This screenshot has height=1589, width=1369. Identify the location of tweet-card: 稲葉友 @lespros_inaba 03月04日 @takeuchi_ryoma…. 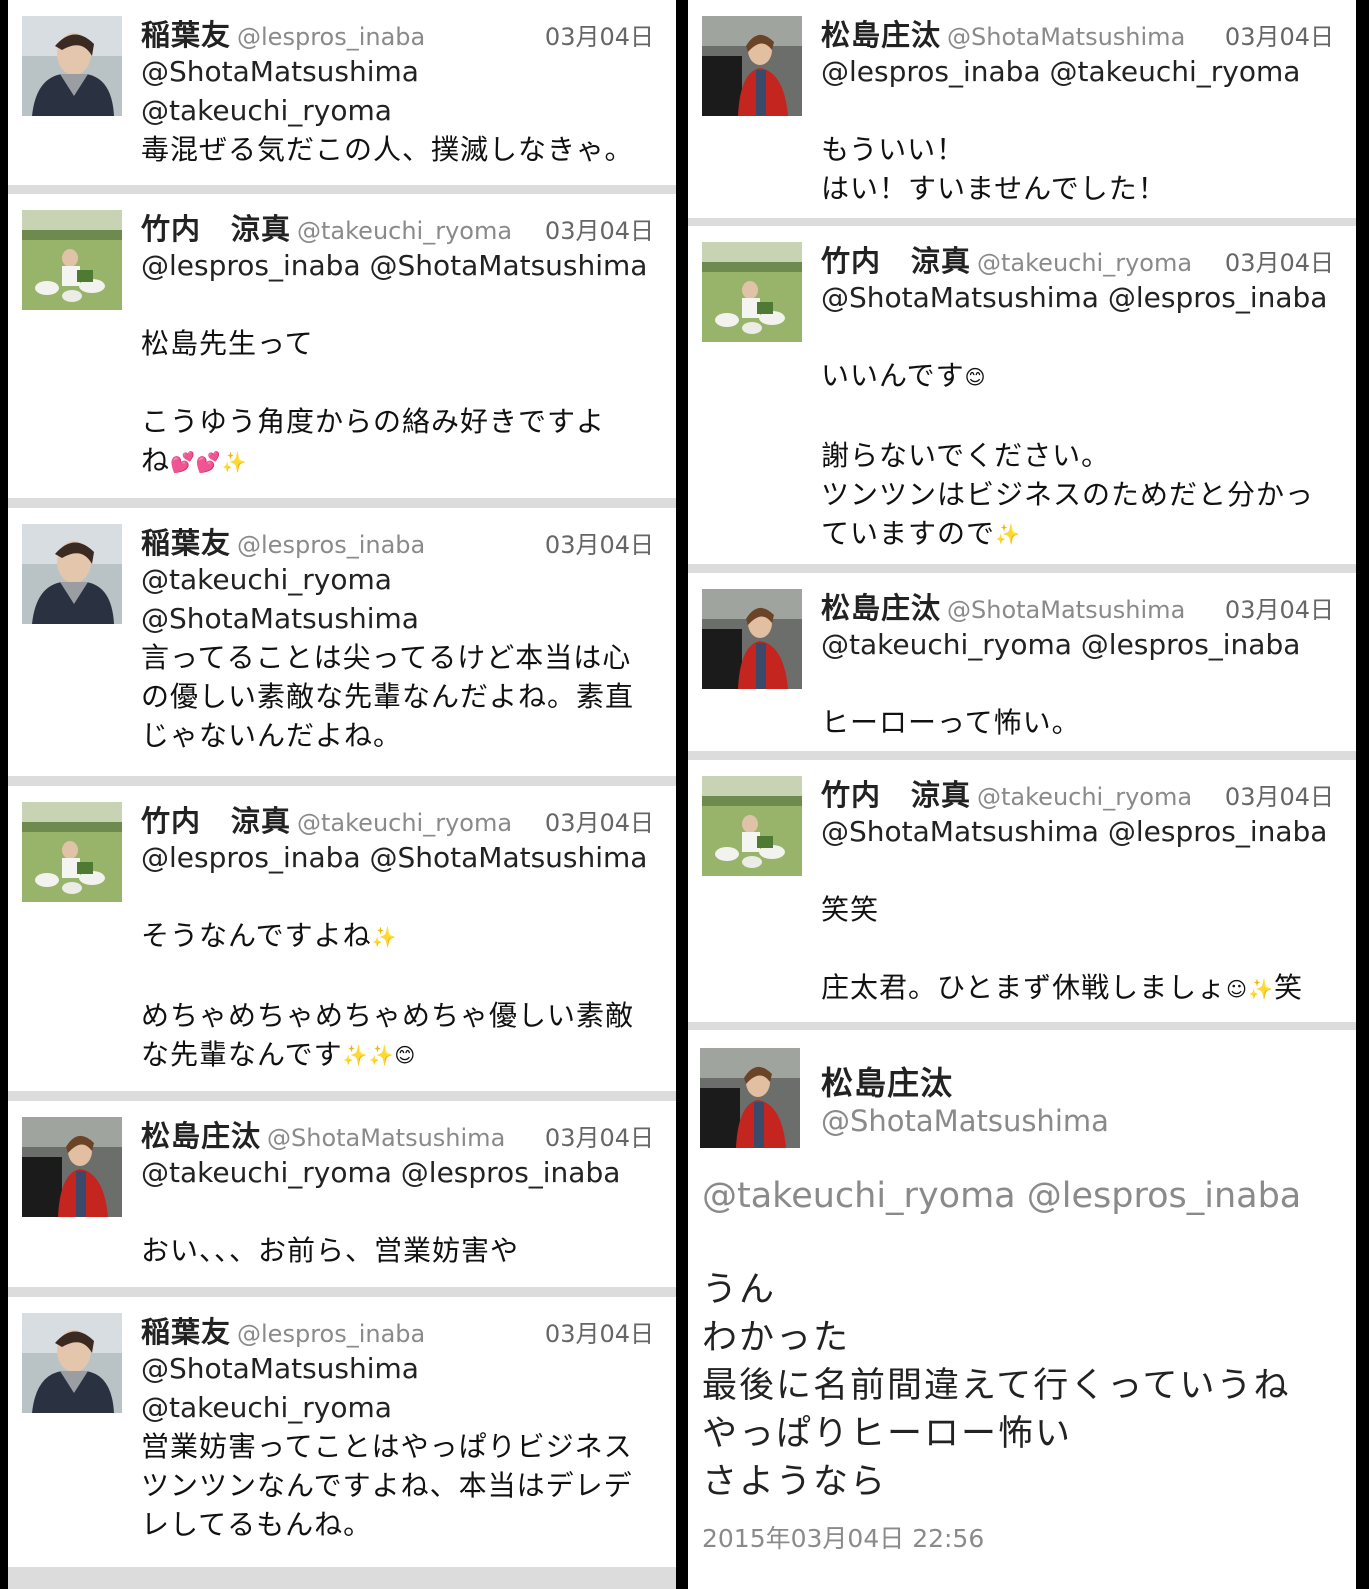
(342, 642).